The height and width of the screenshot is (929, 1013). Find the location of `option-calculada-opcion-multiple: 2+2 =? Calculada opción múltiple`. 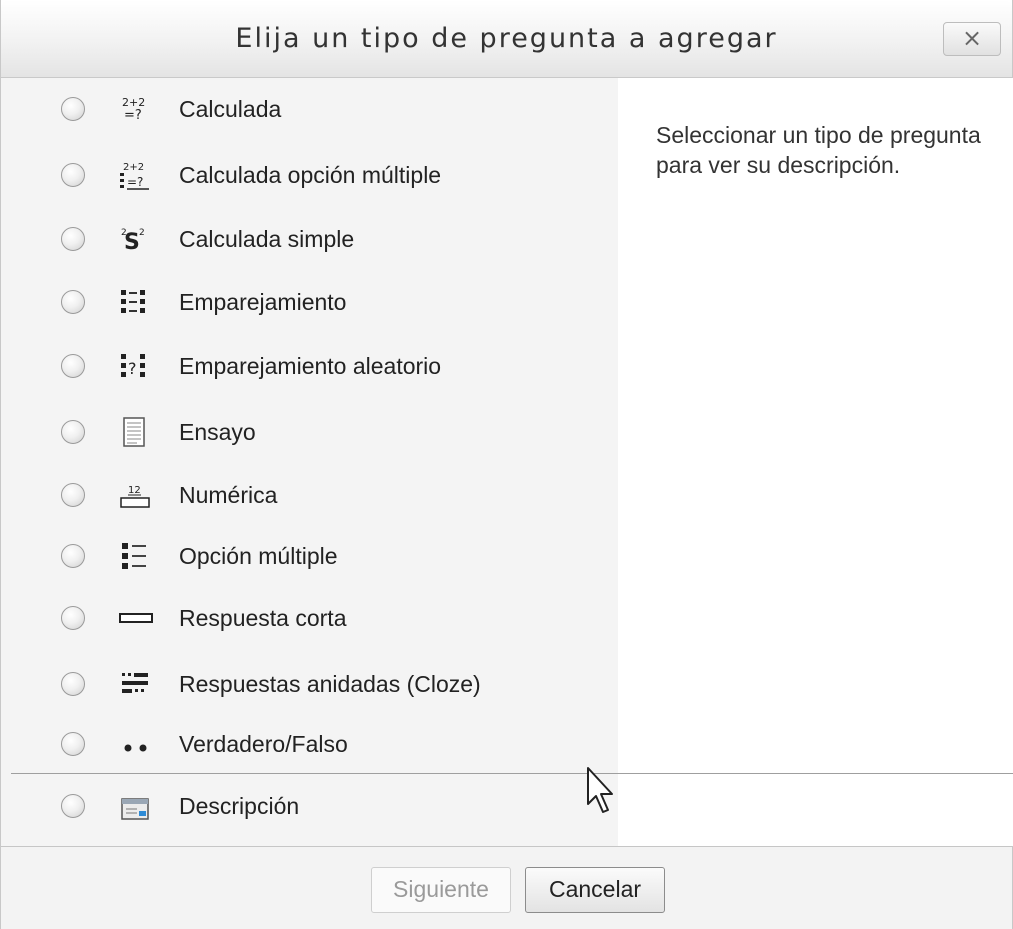

option-calculada-opcion-multiple: 2+2 =? Calculada opción múltiple is located at coordinates (309, 177).